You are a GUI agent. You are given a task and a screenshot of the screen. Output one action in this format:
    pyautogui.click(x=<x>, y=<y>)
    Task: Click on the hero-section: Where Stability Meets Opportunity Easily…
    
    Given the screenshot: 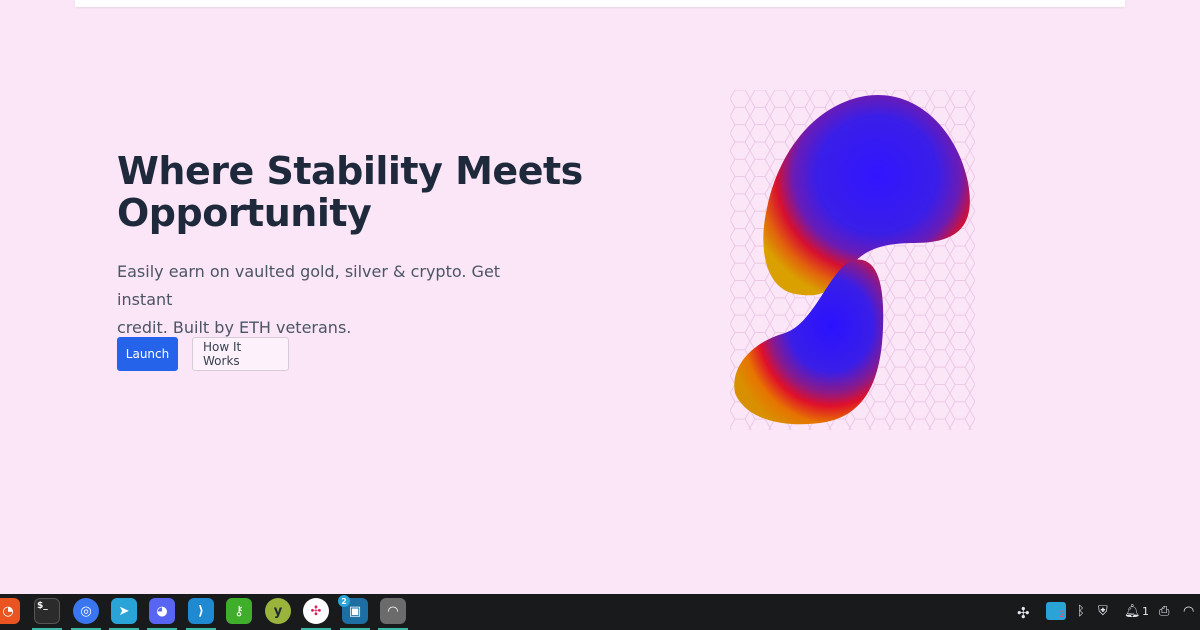 What is the action you would take?
    pyautogui.click(x=357, y=246)
    